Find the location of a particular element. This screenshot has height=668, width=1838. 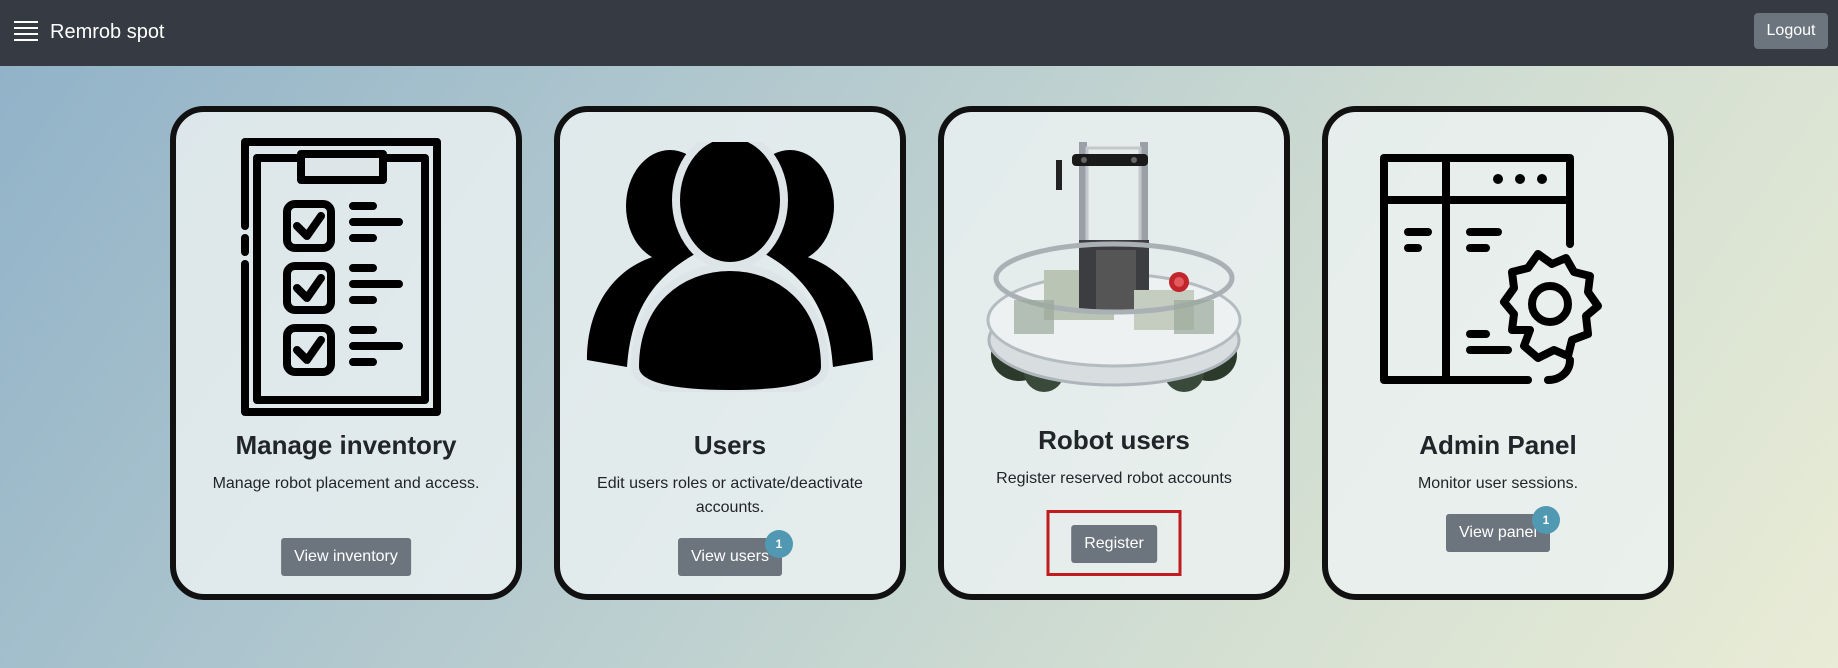

card-description: Manage robot placement and access. is located at coordinates (346, 483).